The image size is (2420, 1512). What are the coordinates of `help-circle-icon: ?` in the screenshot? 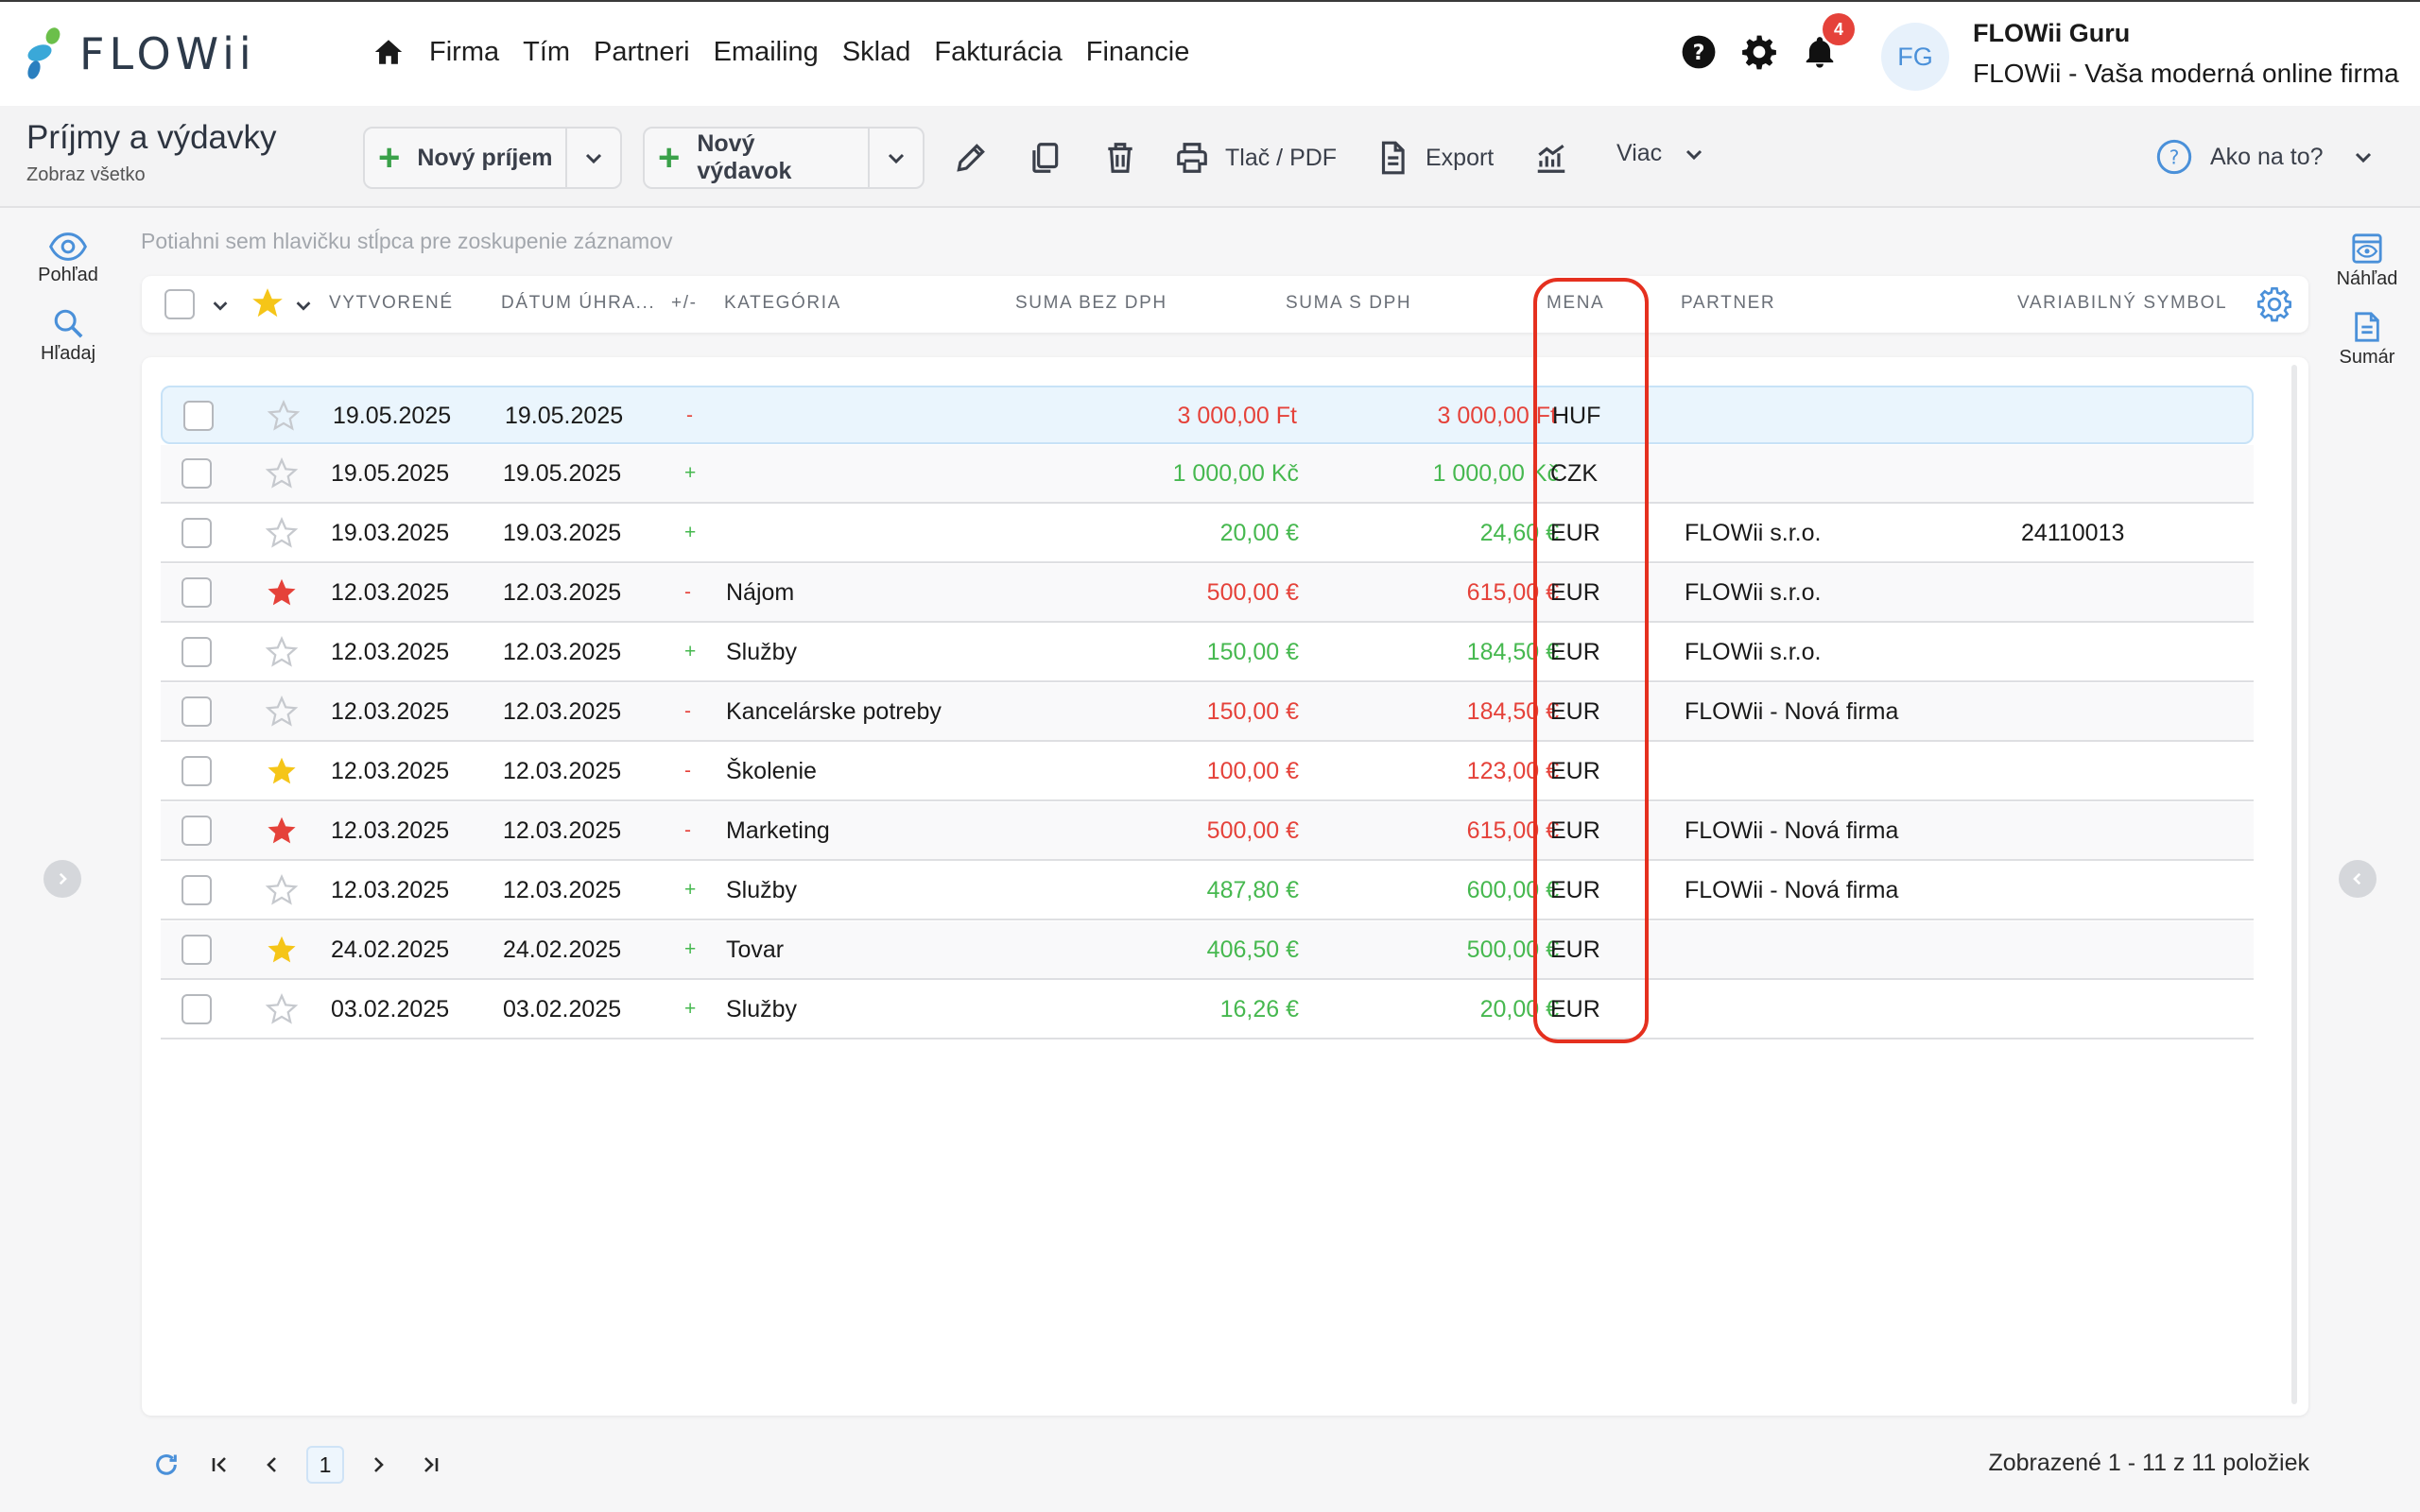 It's located at (1699, 52).